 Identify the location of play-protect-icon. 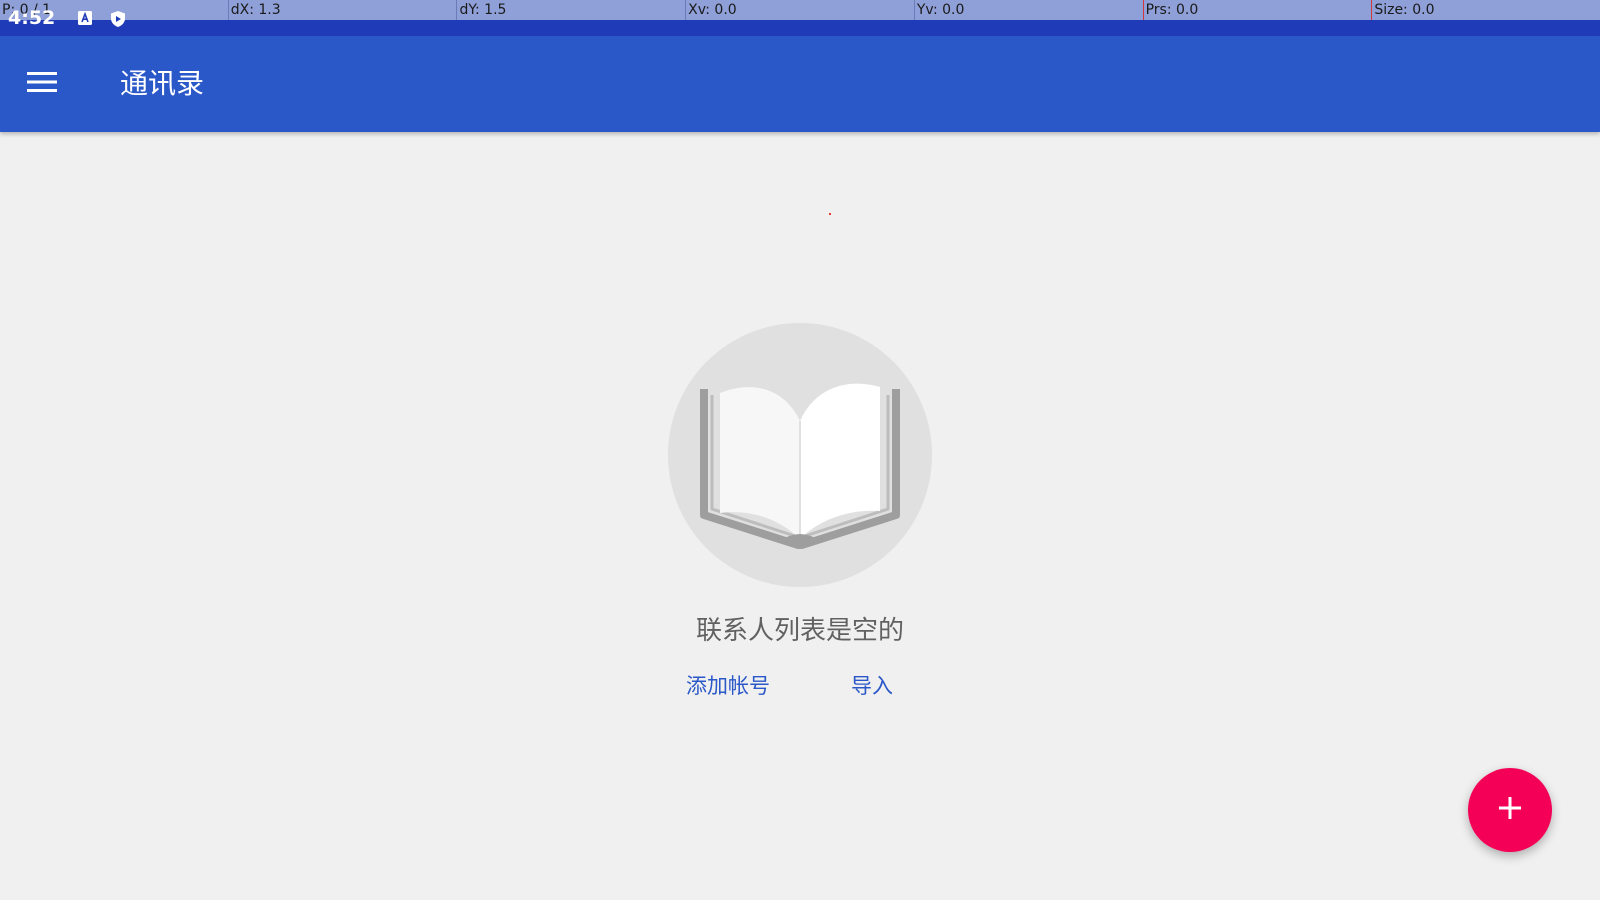
(117, 18).